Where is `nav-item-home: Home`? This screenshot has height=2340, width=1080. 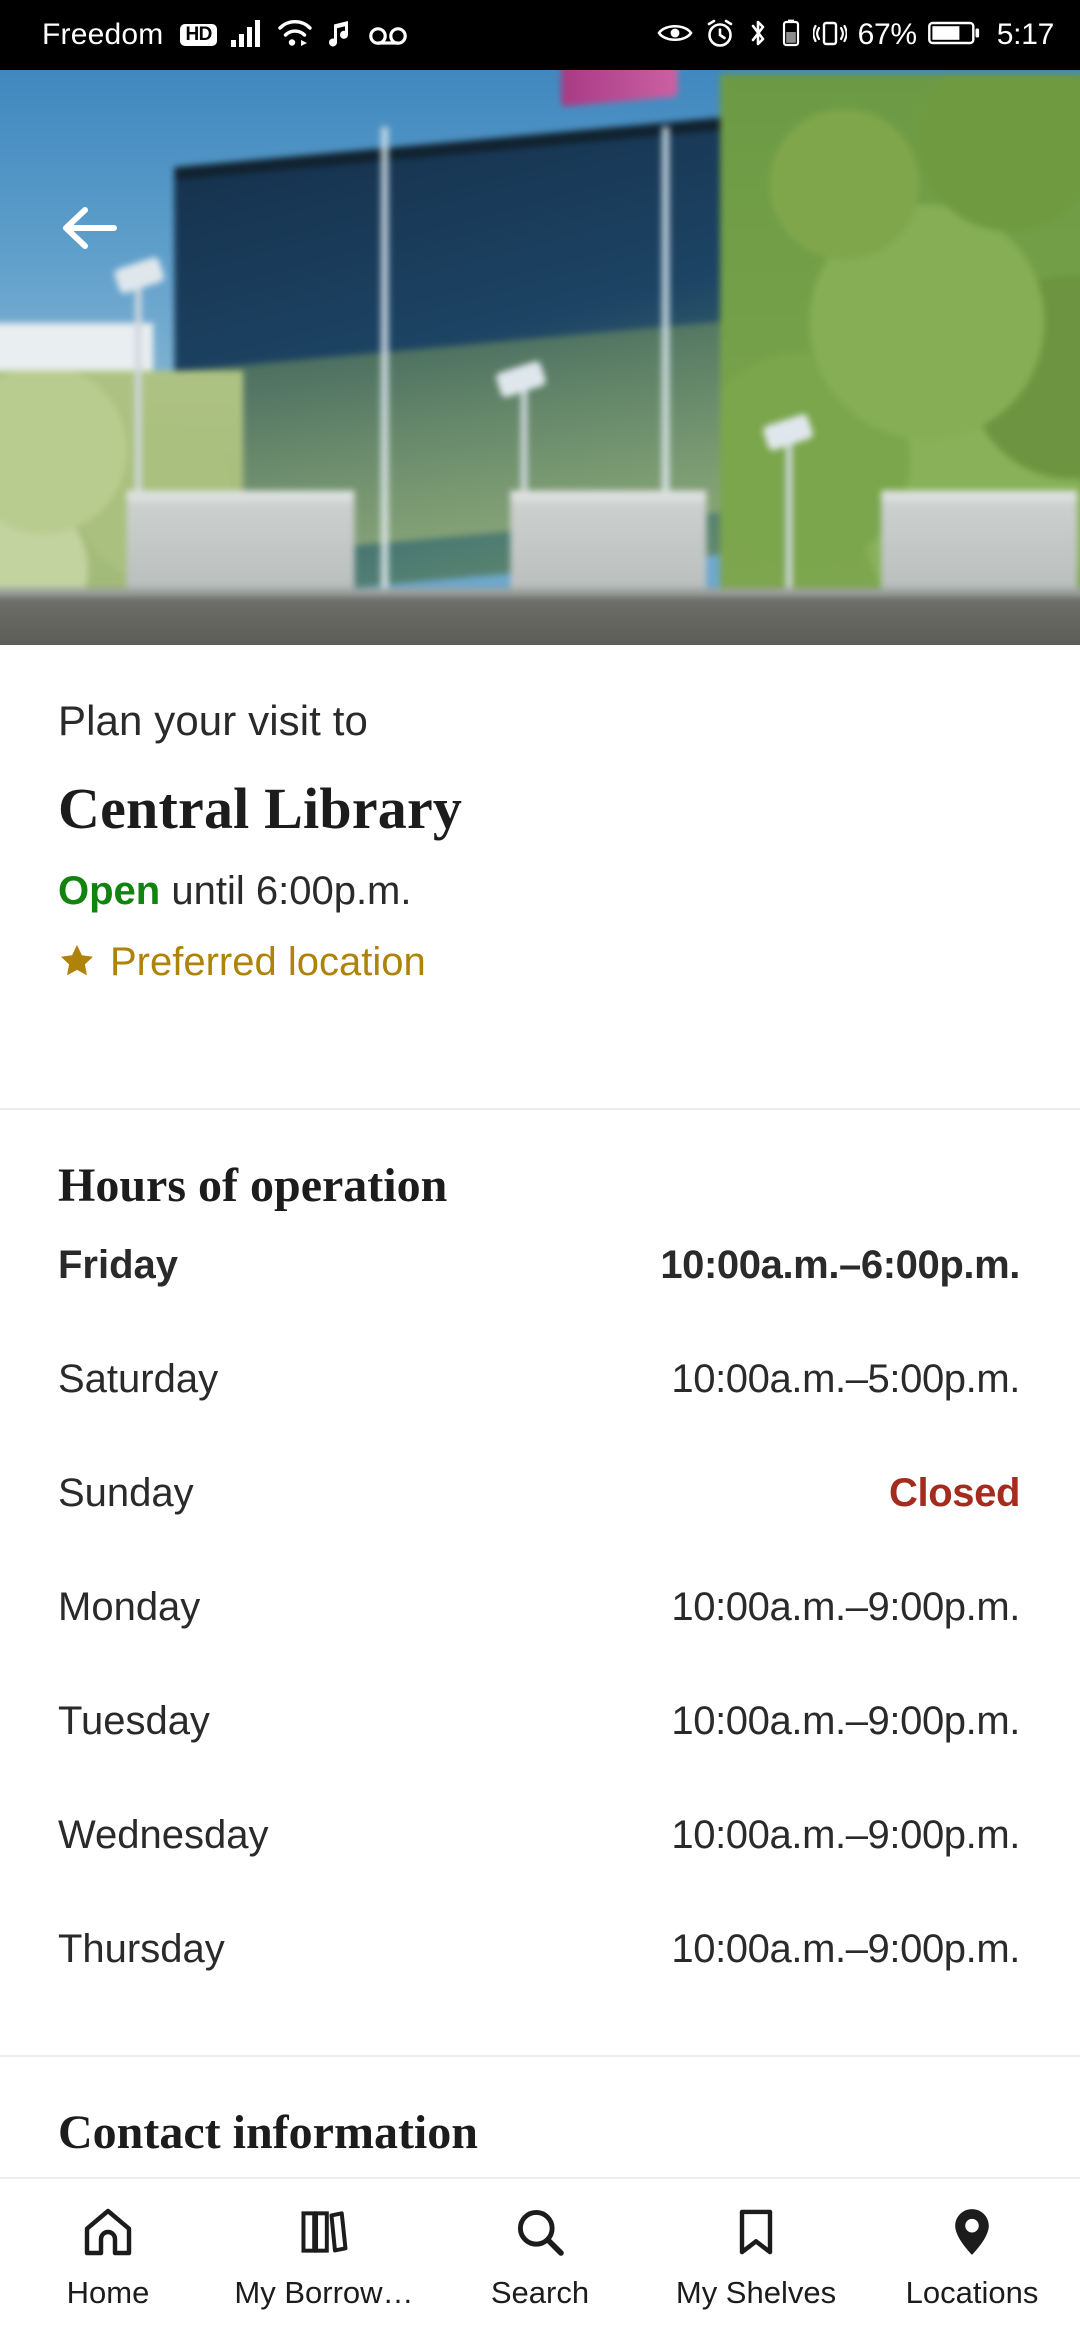
nav-item-home: Home is located at coordinates (108, 2245).